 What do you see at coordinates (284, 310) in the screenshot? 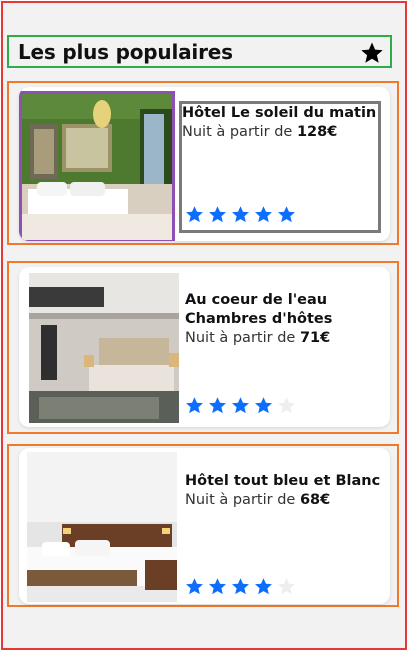
I see `hotel-name: Au coeur de l'eau Chambres d'hôtes` at bounding box center [284, 310].